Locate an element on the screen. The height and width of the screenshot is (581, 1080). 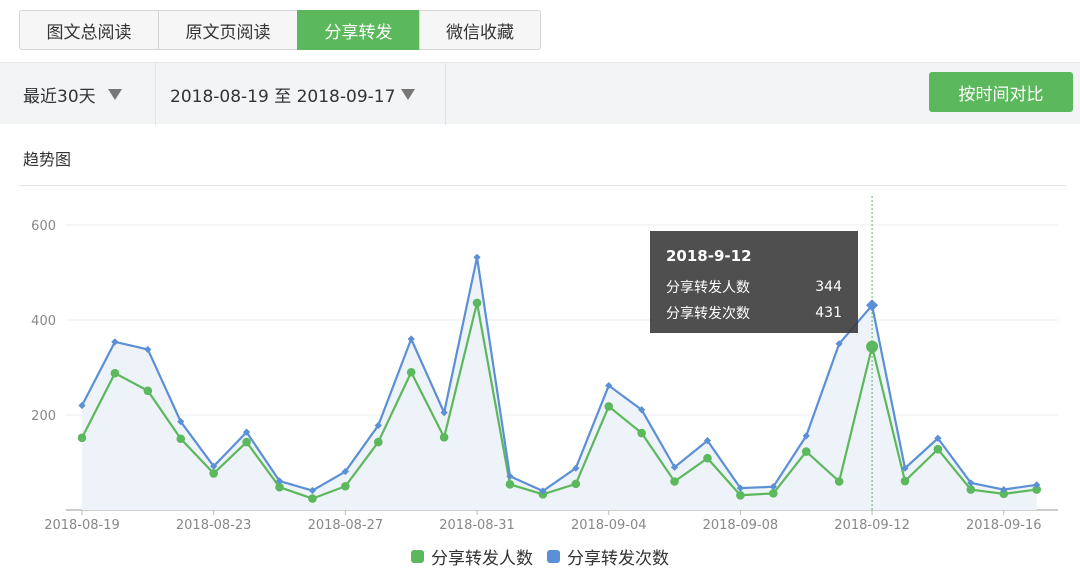
x-tick-label: 2018-08-31 is located at coordinates (477, 525).